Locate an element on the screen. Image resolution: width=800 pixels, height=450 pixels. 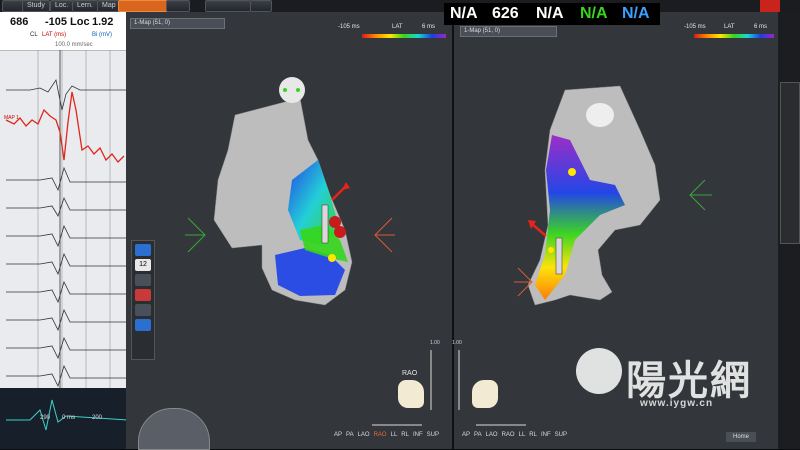
zoom-value: 1.00 is located at coordinates (435, 343).